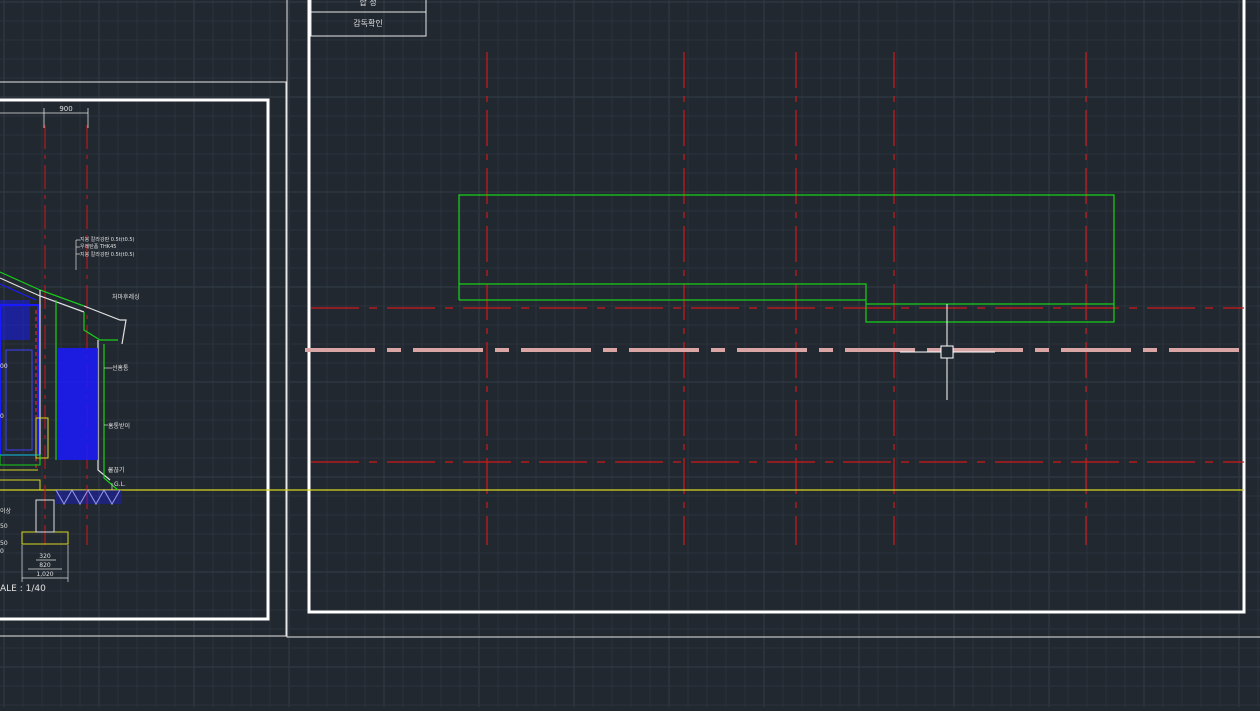 The height and width of the screenshot is (711, 1260). I want to click on dimension-320: 320, so click(45, 556).